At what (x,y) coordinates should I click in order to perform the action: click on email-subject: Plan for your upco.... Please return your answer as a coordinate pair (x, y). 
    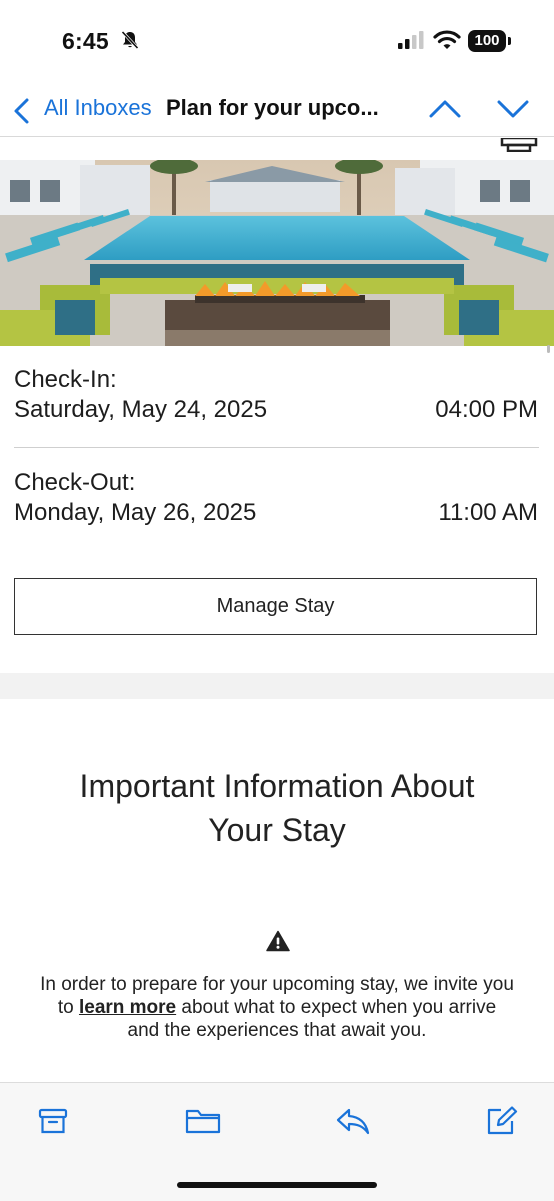
    Looking at the image, I should click on (272, 107).